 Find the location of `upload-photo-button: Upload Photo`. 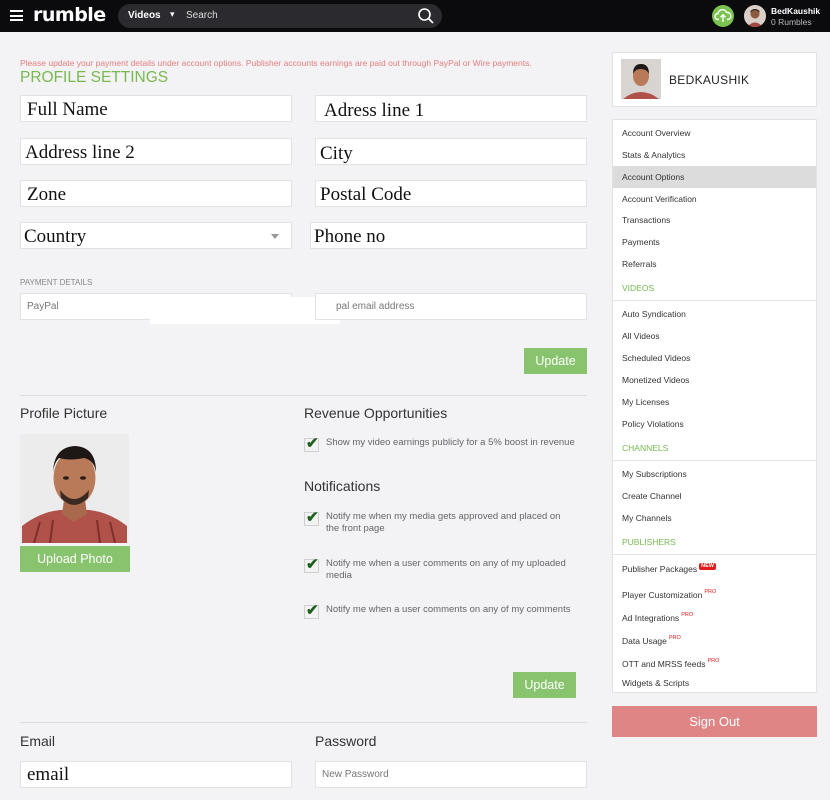

upload-photo-button: Upload Photo is located at coordinates (75, 559).